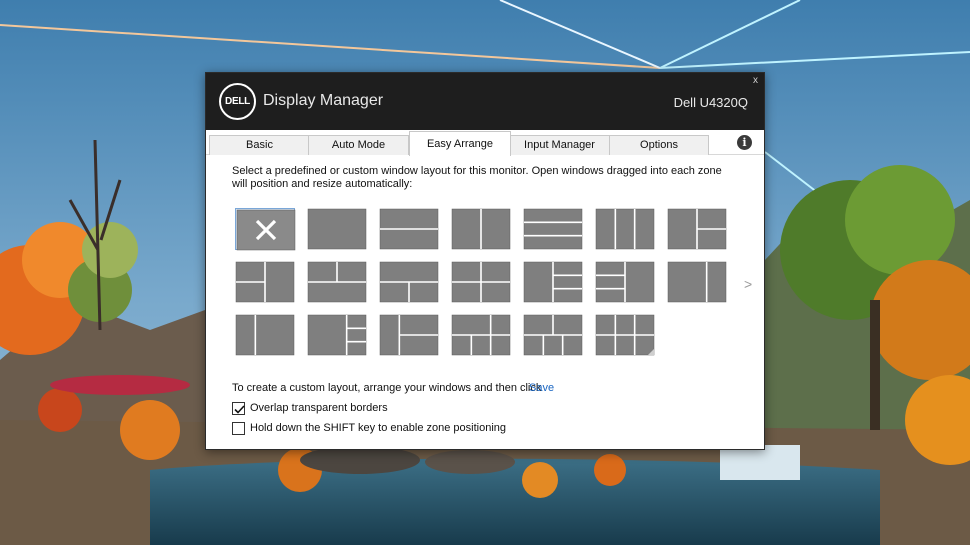 Image resolution: width=970 pixels, height=545 pixels. I want to click on layout-split-grid-thumbnail, so click(553, 335).